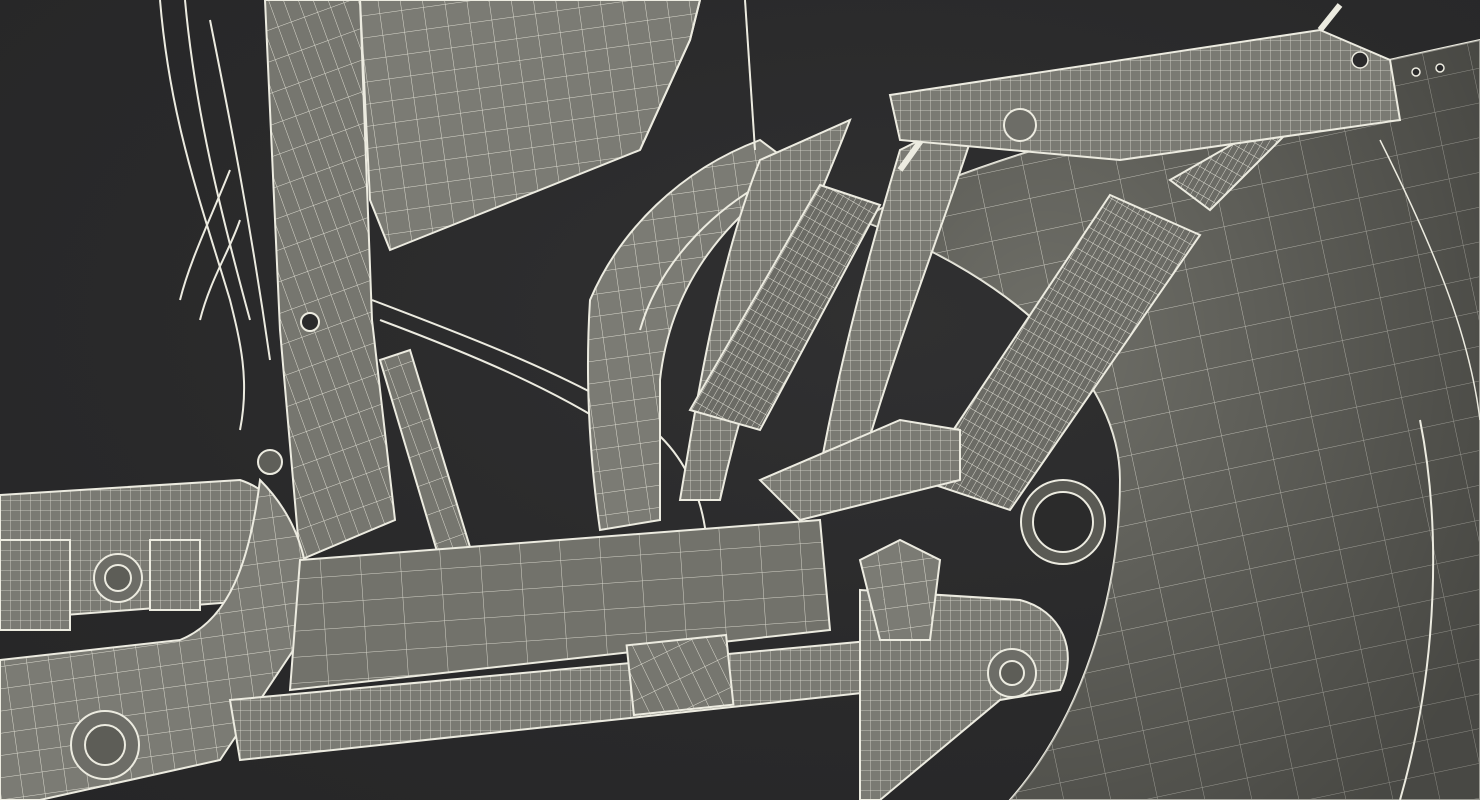 This screenshot has height=800, width=1480. Describe the element at coordinates (1020, 125) in the screenshot. I see `bracket-bolt-icon` at that location.